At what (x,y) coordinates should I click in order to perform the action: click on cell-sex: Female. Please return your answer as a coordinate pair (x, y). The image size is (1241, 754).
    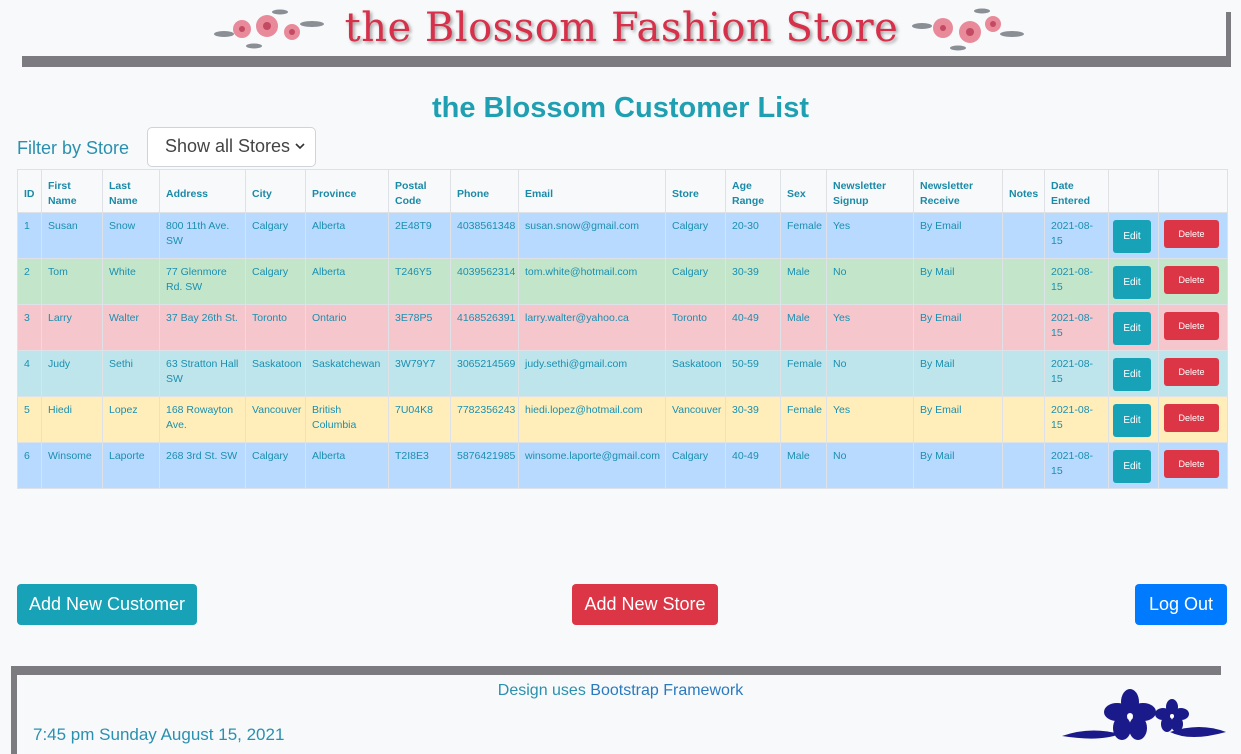
    Looking at the image, I should click on (803, 419).